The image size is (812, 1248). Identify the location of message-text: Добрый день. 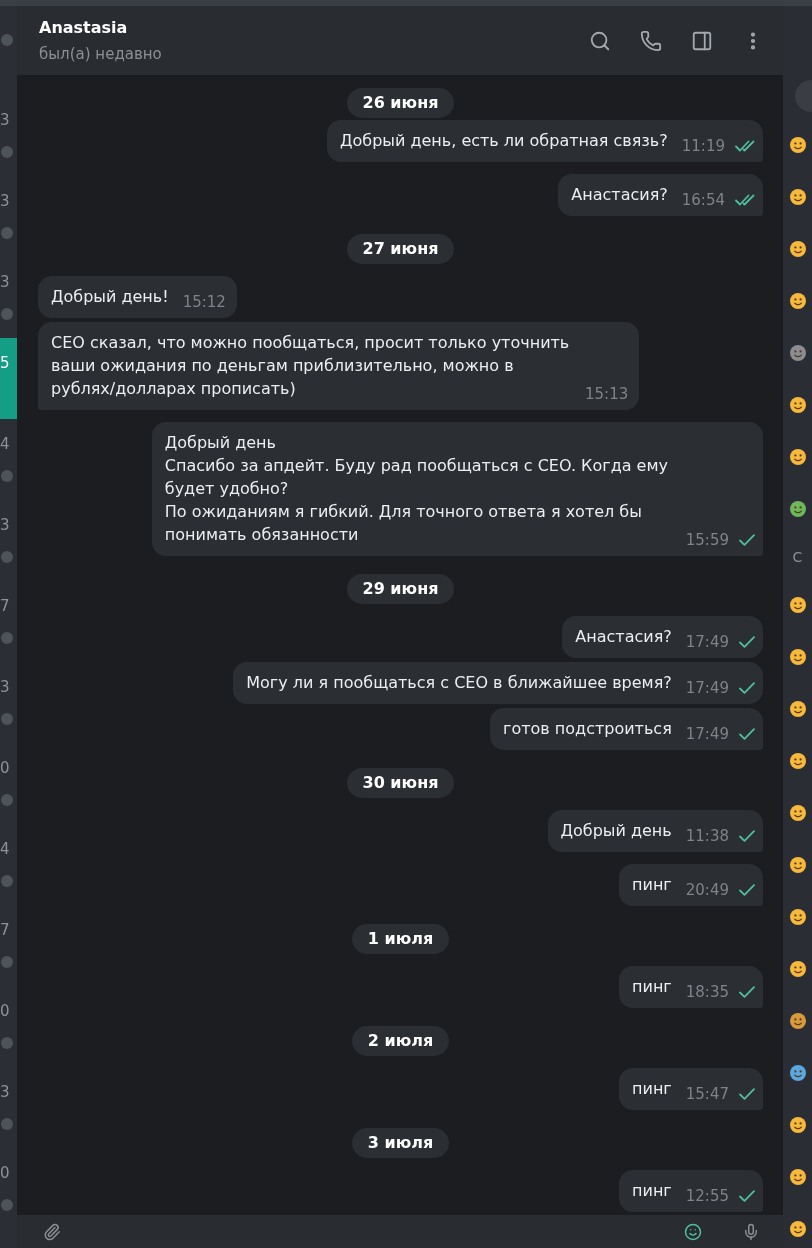
(616, 831).